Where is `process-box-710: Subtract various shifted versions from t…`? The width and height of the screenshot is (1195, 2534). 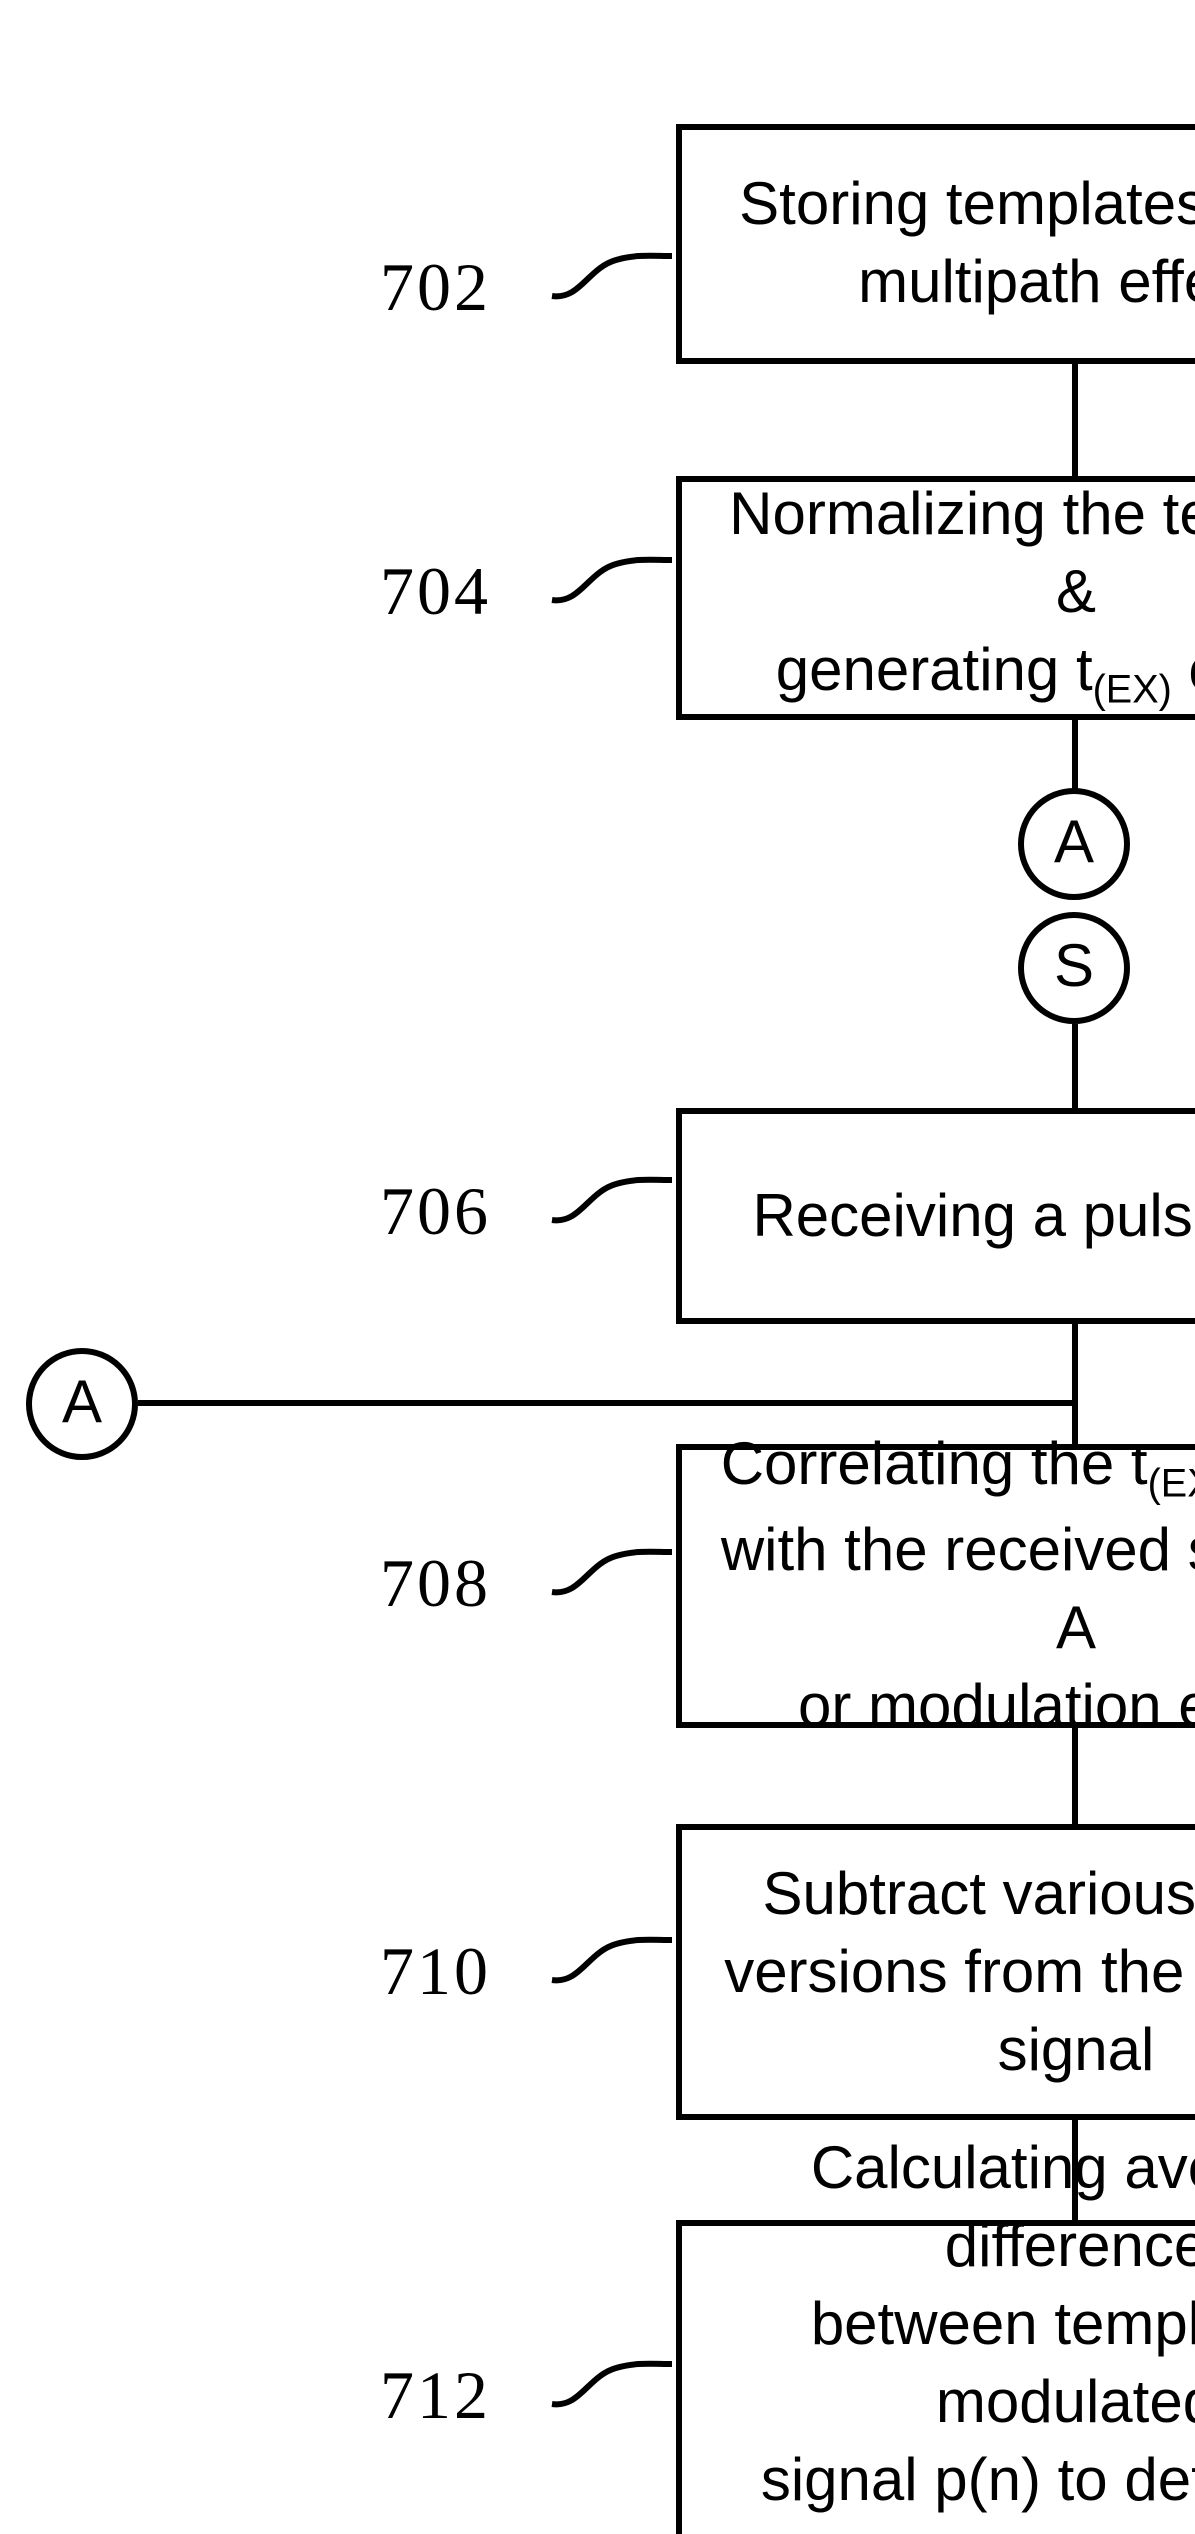 process-box-710: Subtract various shifted versions from t… is located at coordinates (935, 1972).